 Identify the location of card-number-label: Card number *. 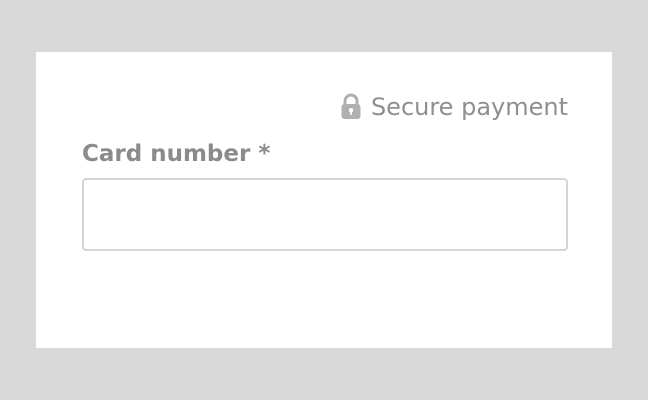
(176, 154).